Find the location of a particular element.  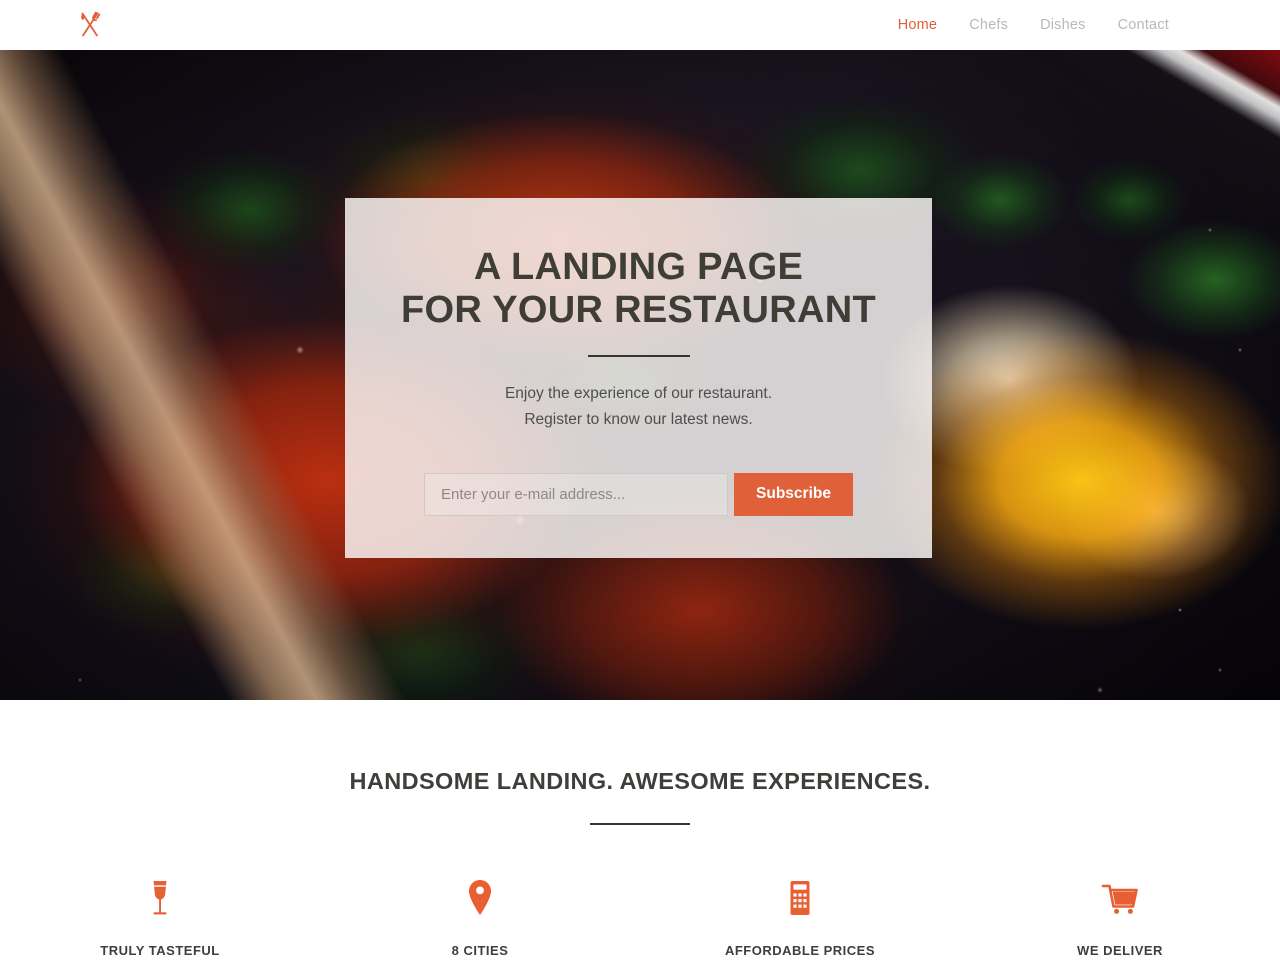

hero-subtitle-line-1: Enjoy the experience of our restaurant. is located at coordinates (638, 394).